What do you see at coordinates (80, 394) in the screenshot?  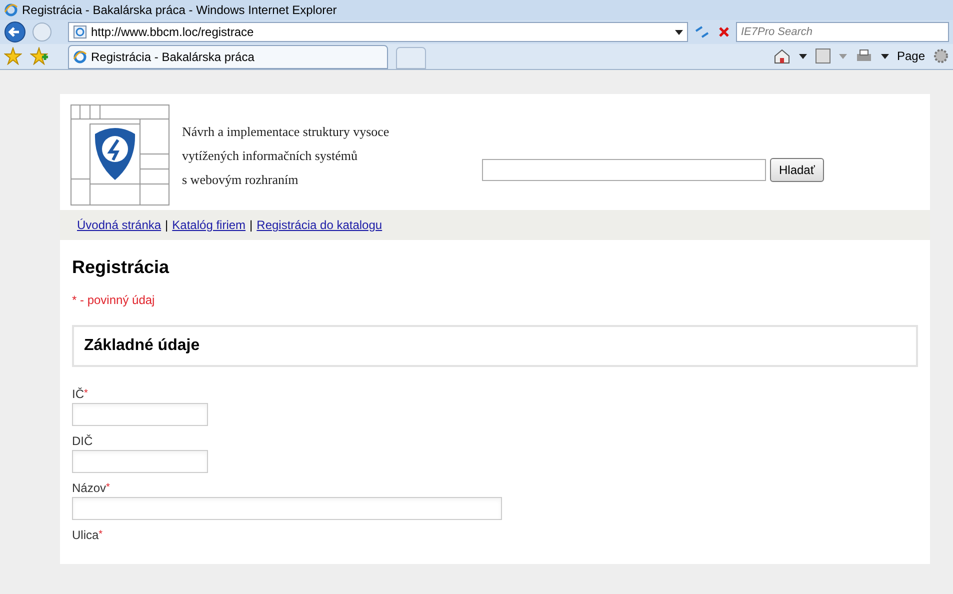 I see `field-label: IČ*` at bounding box center [80, 394].